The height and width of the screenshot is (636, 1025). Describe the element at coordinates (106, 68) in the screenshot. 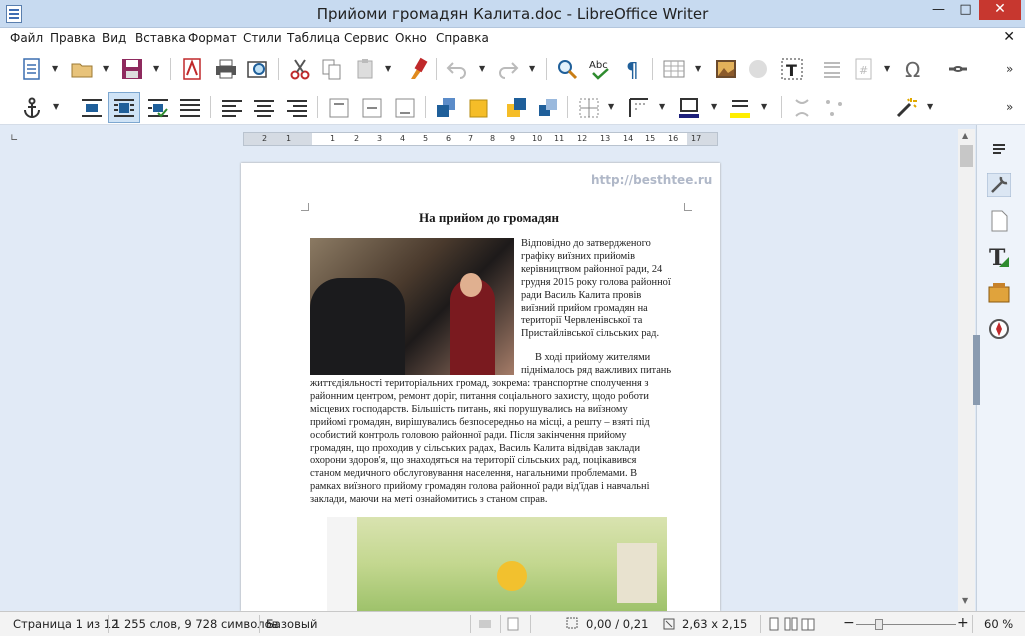

I see `open-dropdown-icon: ▼` at that location.